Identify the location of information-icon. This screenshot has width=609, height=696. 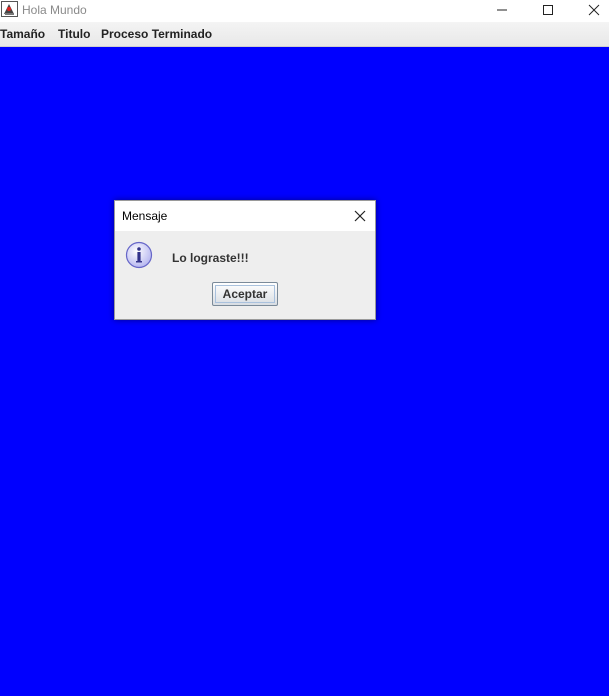
(139, 255).